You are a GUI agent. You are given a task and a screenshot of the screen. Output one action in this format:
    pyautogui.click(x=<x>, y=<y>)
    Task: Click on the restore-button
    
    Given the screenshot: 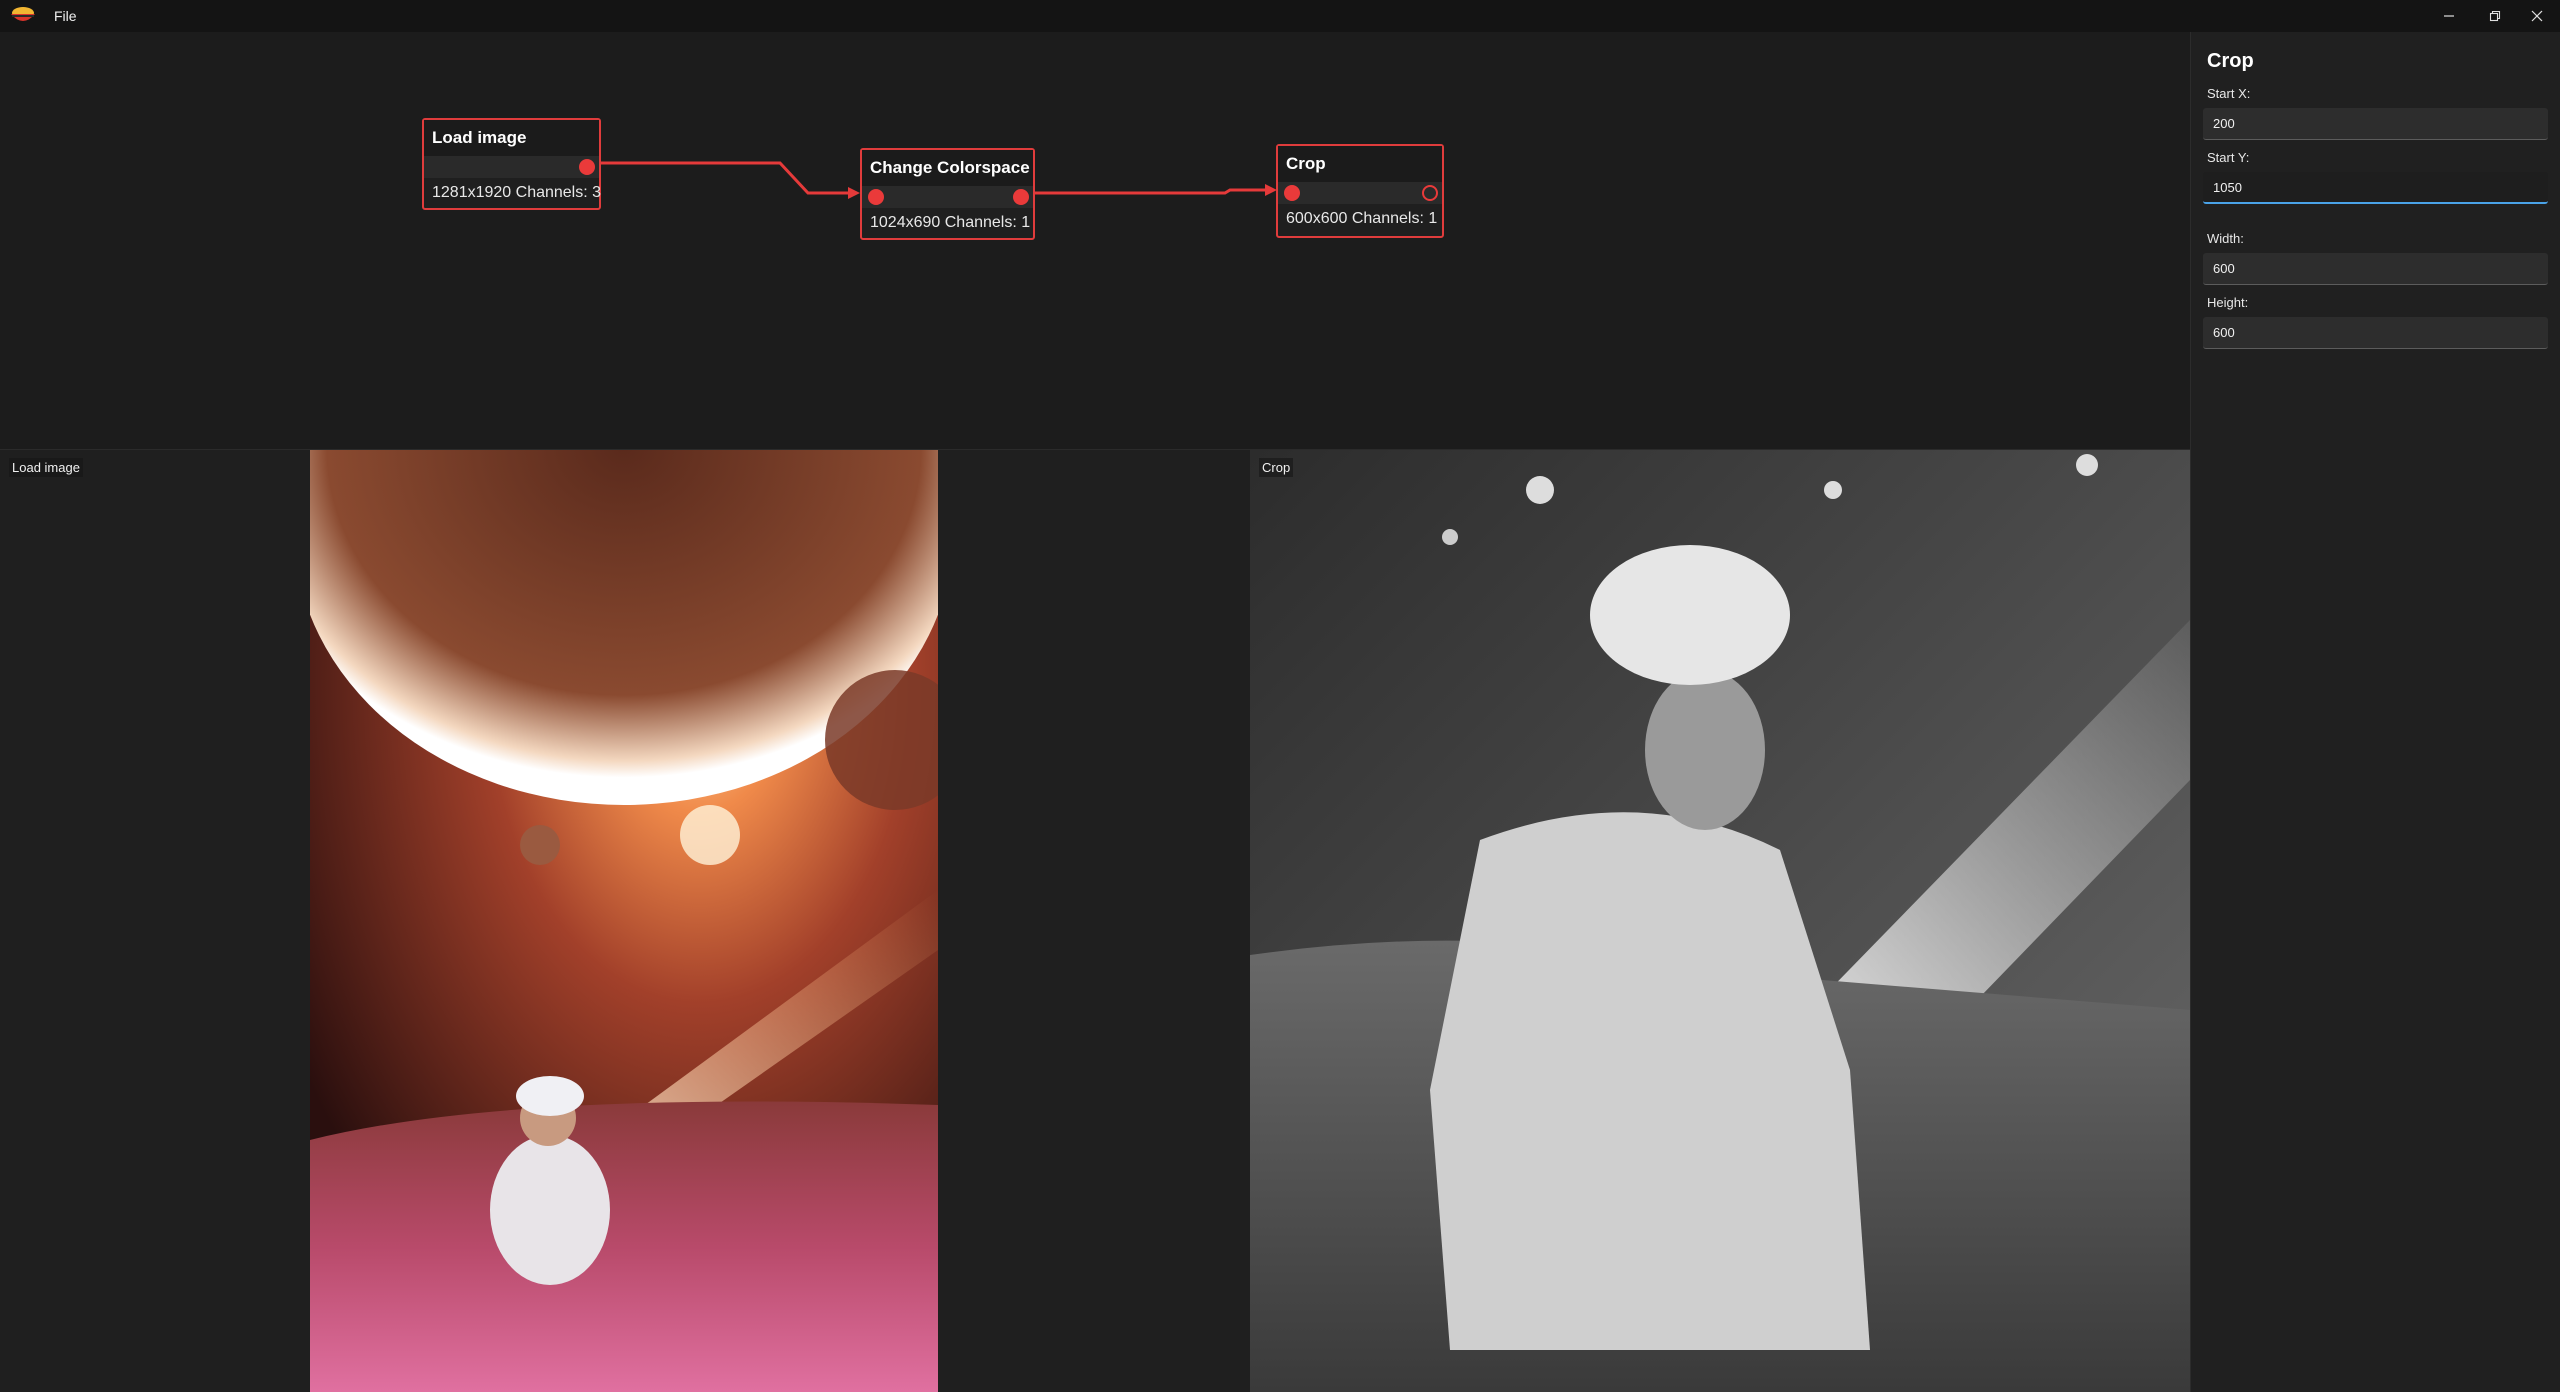 What is the action you would take?
    pyautogui.click(x=2495, y=16)
    